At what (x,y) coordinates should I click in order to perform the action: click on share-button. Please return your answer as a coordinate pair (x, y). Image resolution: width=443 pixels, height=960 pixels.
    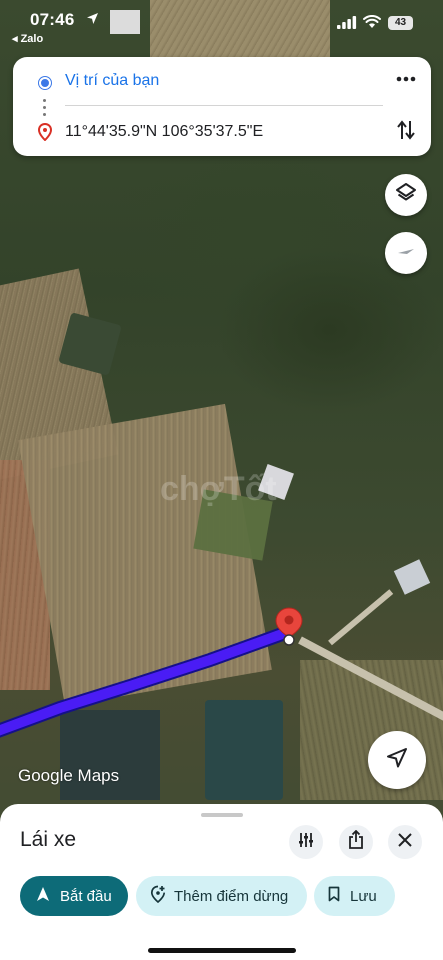
    Looking at the image, I should click on (356, 842).